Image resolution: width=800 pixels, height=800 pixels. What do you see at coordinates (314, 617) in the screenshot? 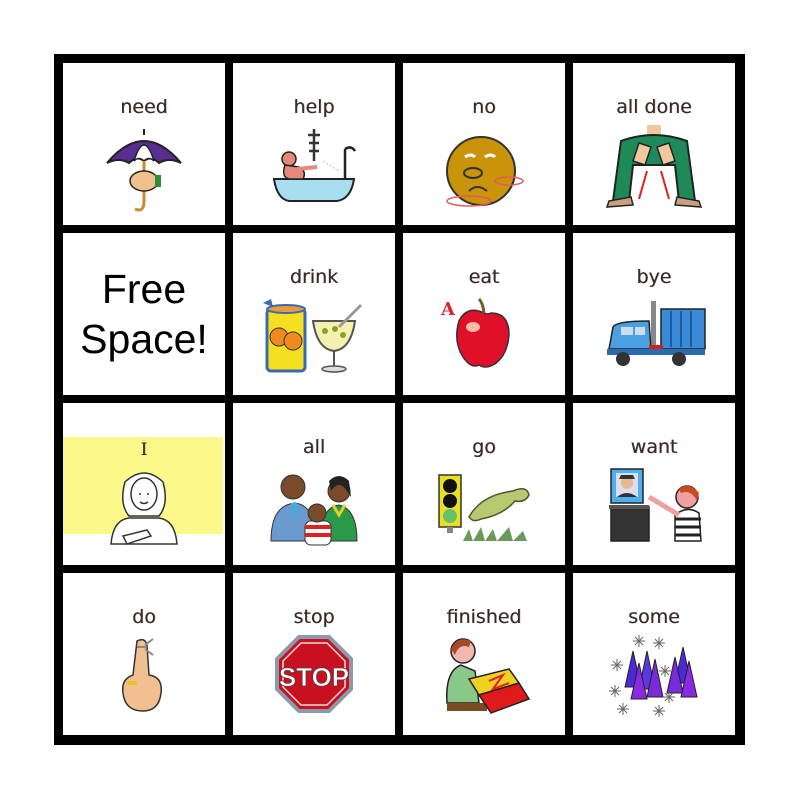
I see `cell-label: stop` at bounding box center [314, 617].